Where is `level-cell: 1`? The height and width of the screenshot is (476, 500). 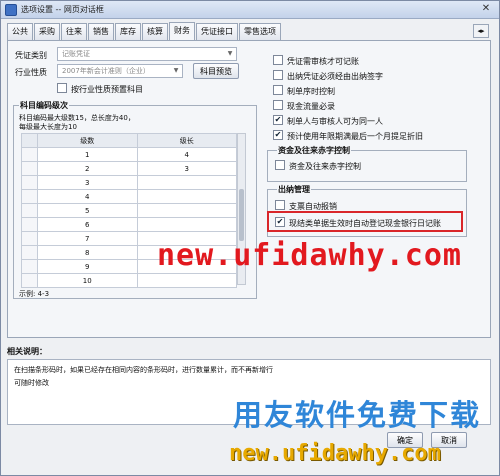
level-cell: 1 is located at coordinates (87, 154).